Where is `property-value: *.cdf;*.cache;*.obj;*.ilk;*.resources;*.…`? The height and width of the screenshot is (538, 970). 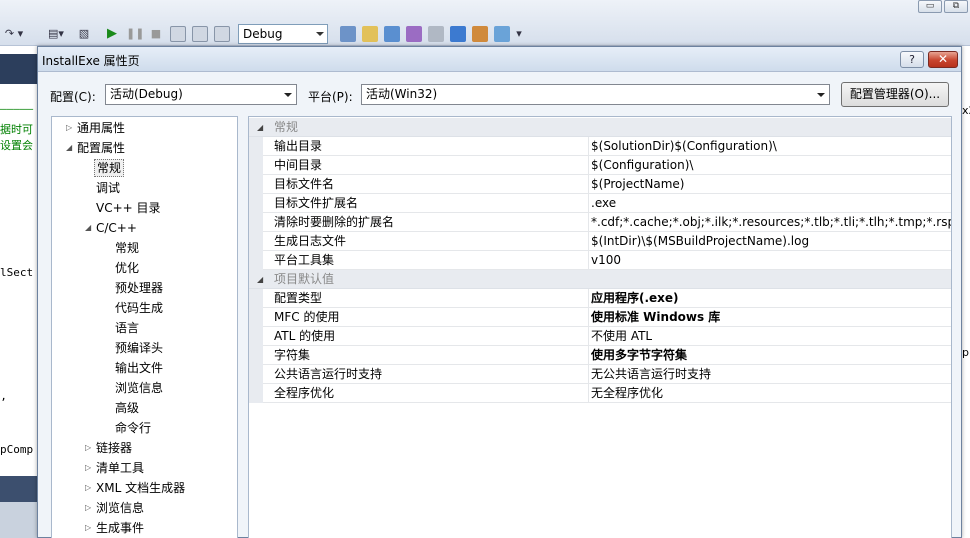 property-value: *.cdf;*.cache;*.obj;*.ilk;*.resources;*.… is located at coordinates (771, 222).